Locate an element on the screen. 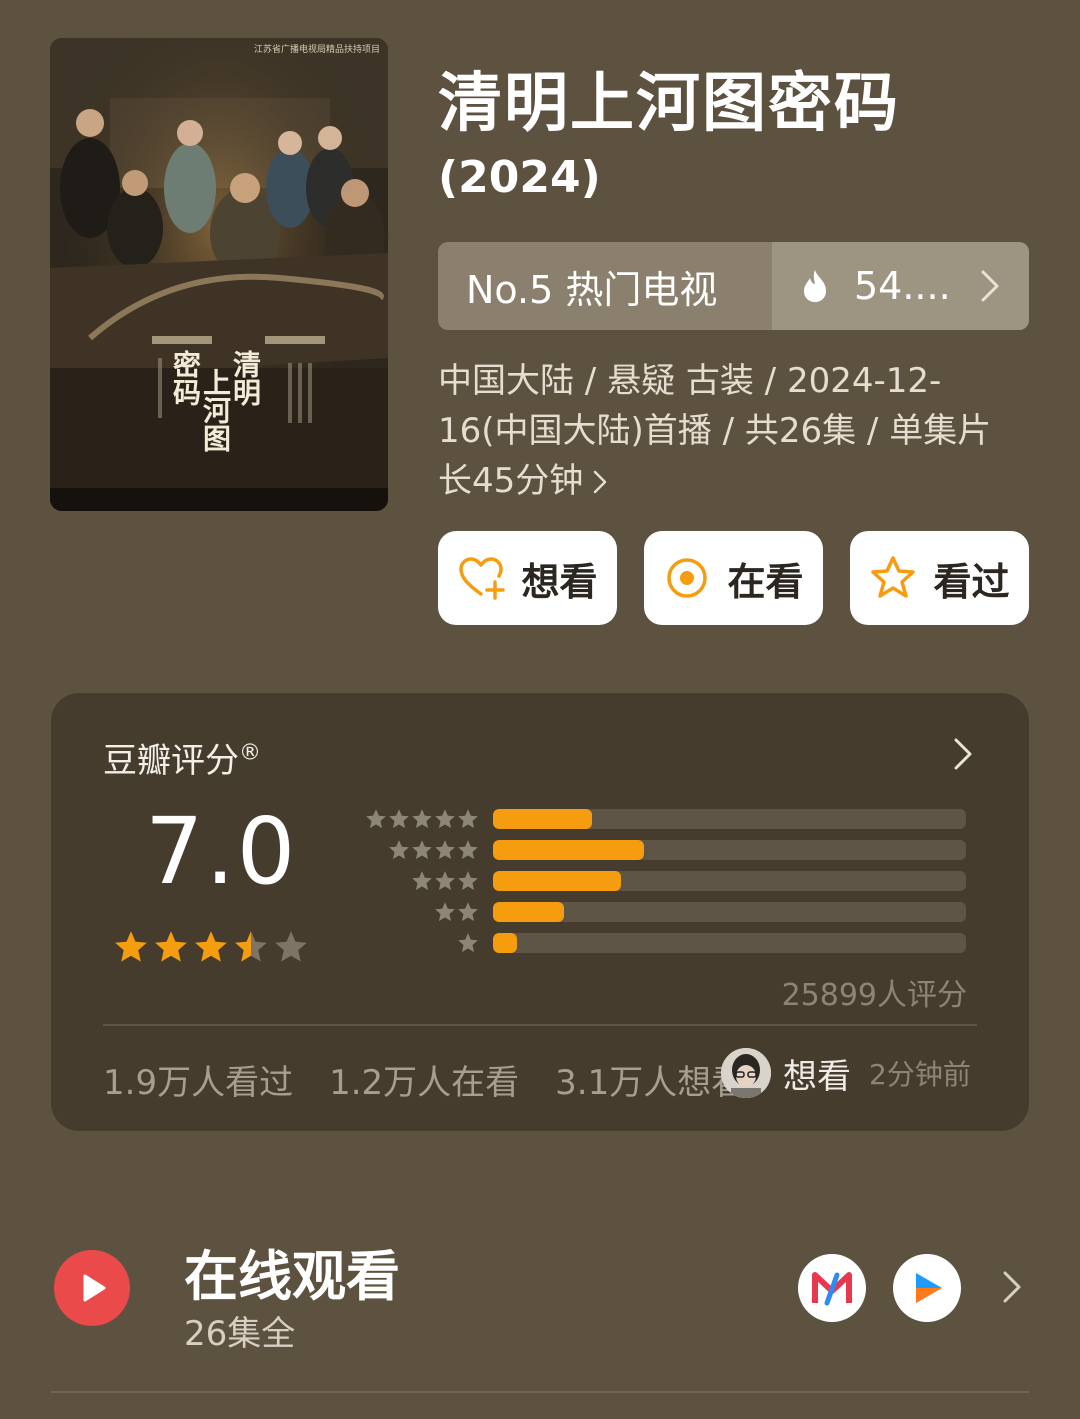  rating-label-text: 豆瓣评分 is located at coordinates (171, 761).